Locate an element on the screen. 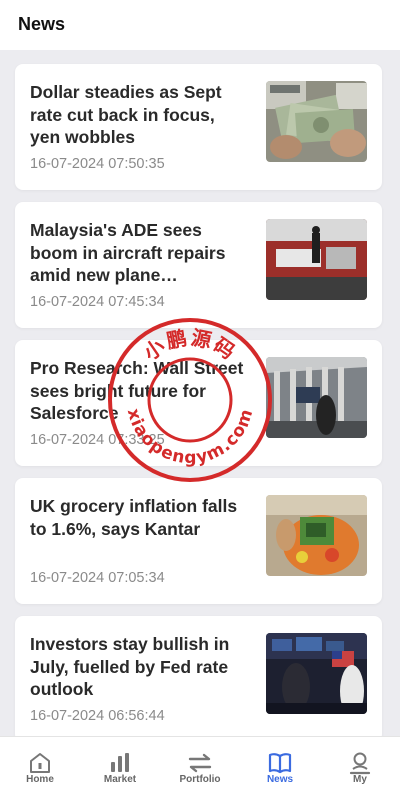  tab-home: Home is located at coordinates (40, 767).